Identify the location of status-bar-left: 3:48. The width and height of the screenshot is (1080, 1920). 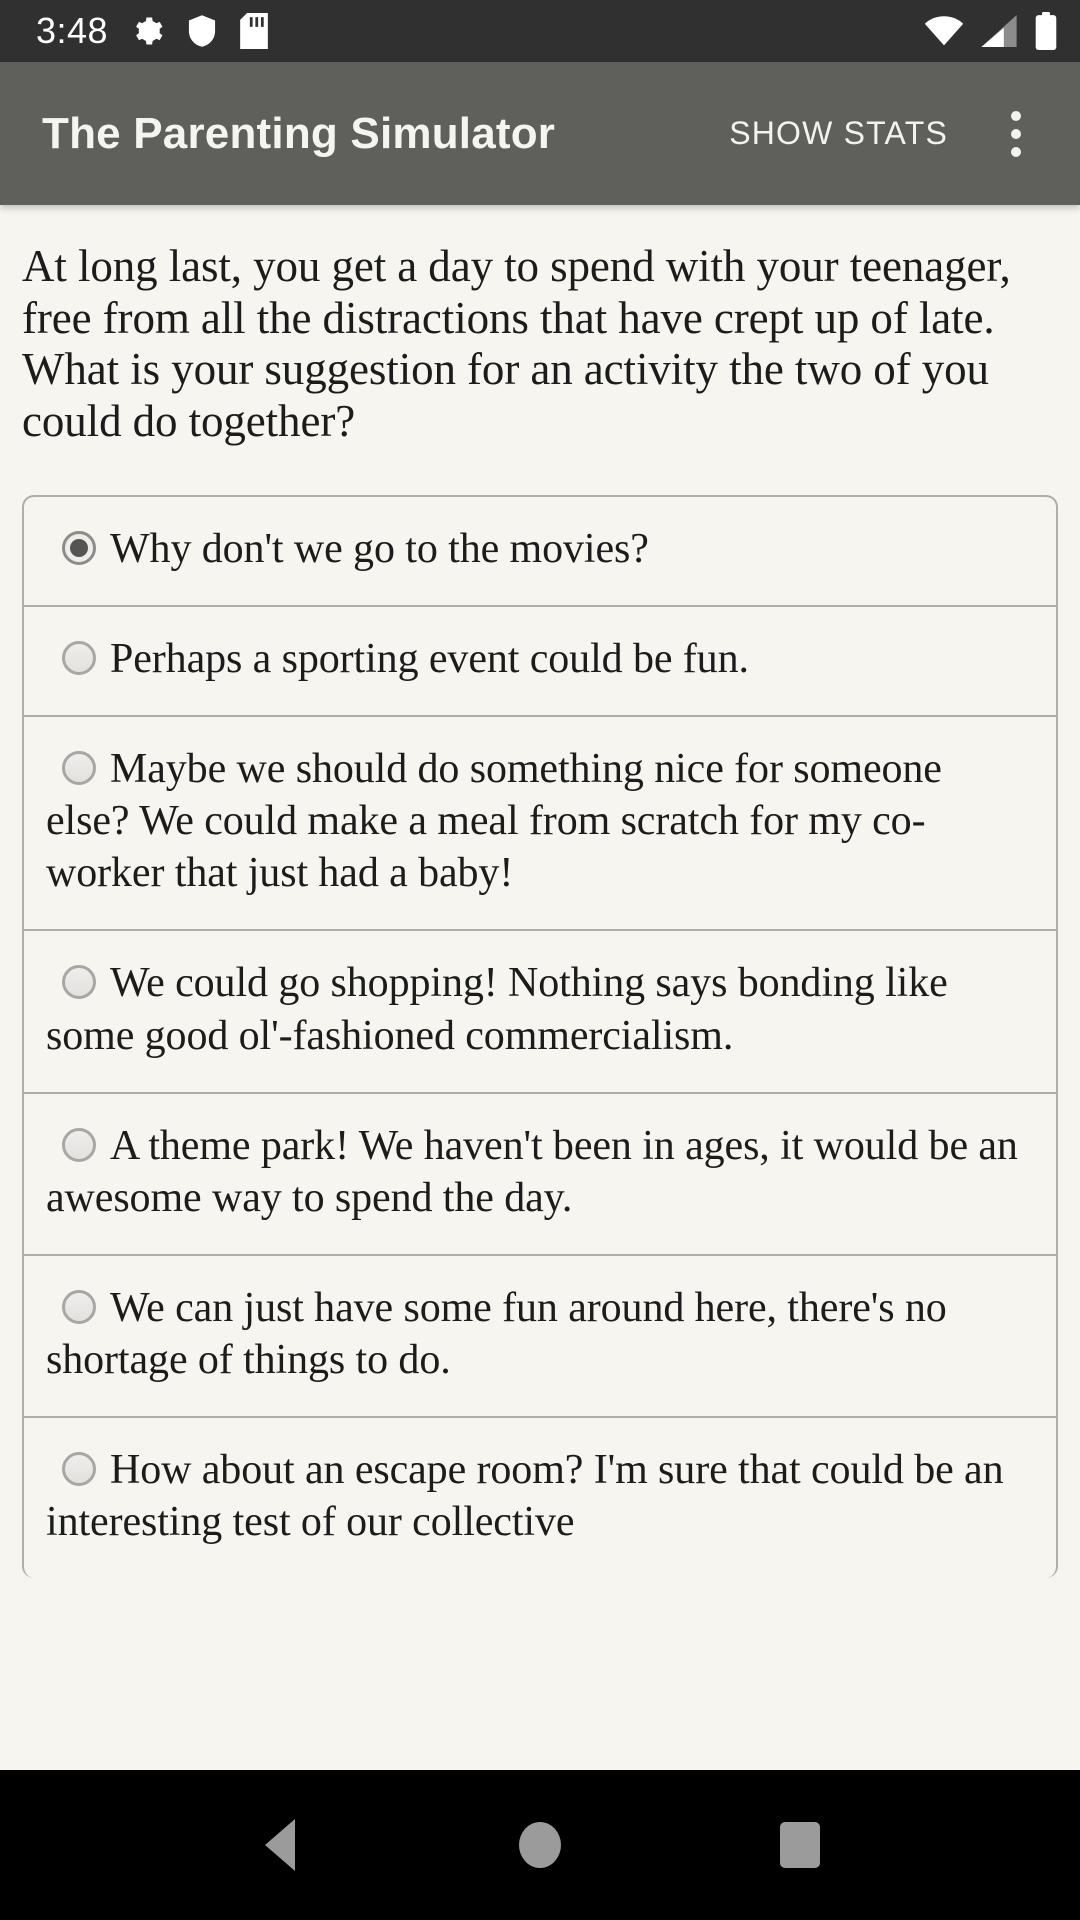
(152, 31).